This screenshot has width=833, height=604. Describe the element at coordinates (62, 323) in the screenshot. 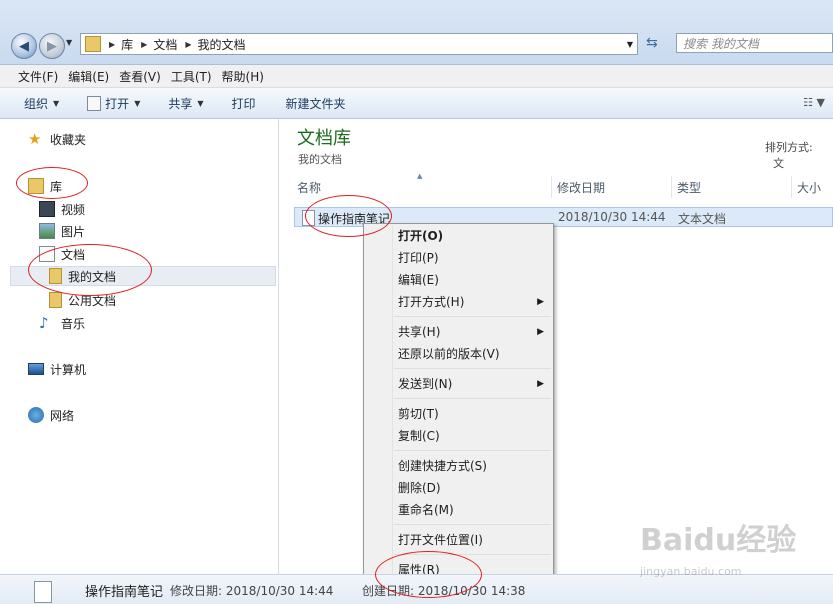

I see `nav-music: ♪ 音乐` at that location.